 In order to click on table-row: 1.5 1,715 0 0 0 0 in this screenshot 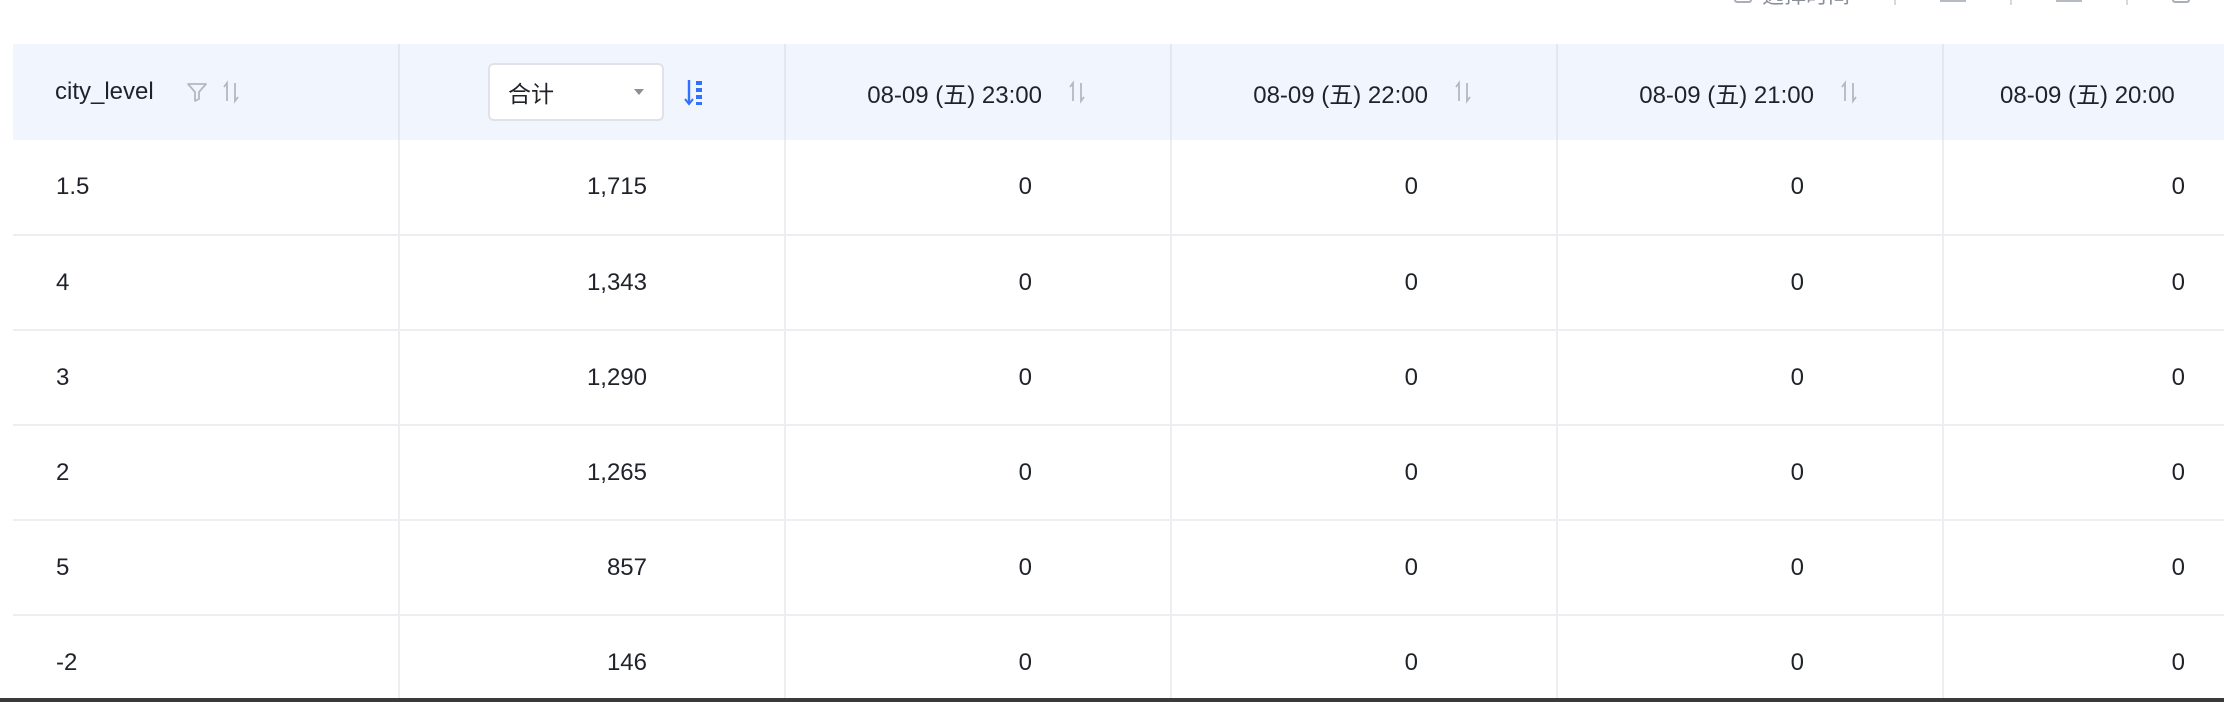, I will do `click(1118, 187)`.